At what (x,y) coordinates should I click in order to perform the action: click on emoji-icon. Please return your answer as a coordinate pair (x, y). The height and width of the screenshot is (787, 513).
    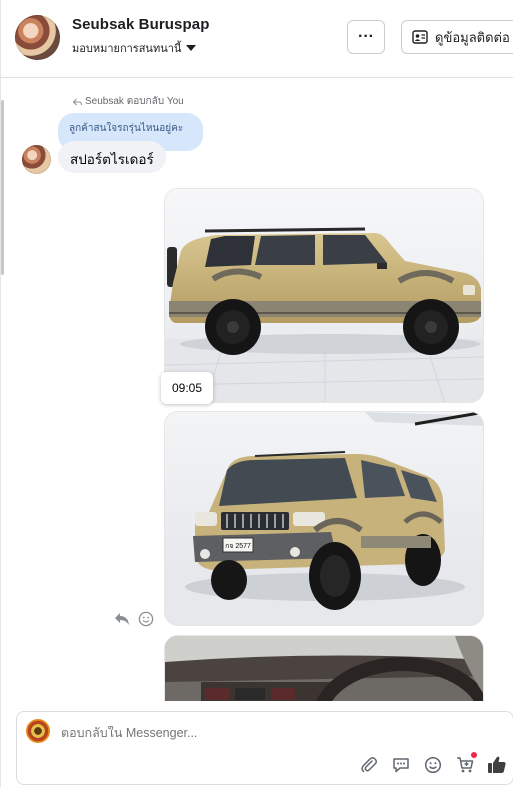
    Looking at the image, I should click on (433, 765).